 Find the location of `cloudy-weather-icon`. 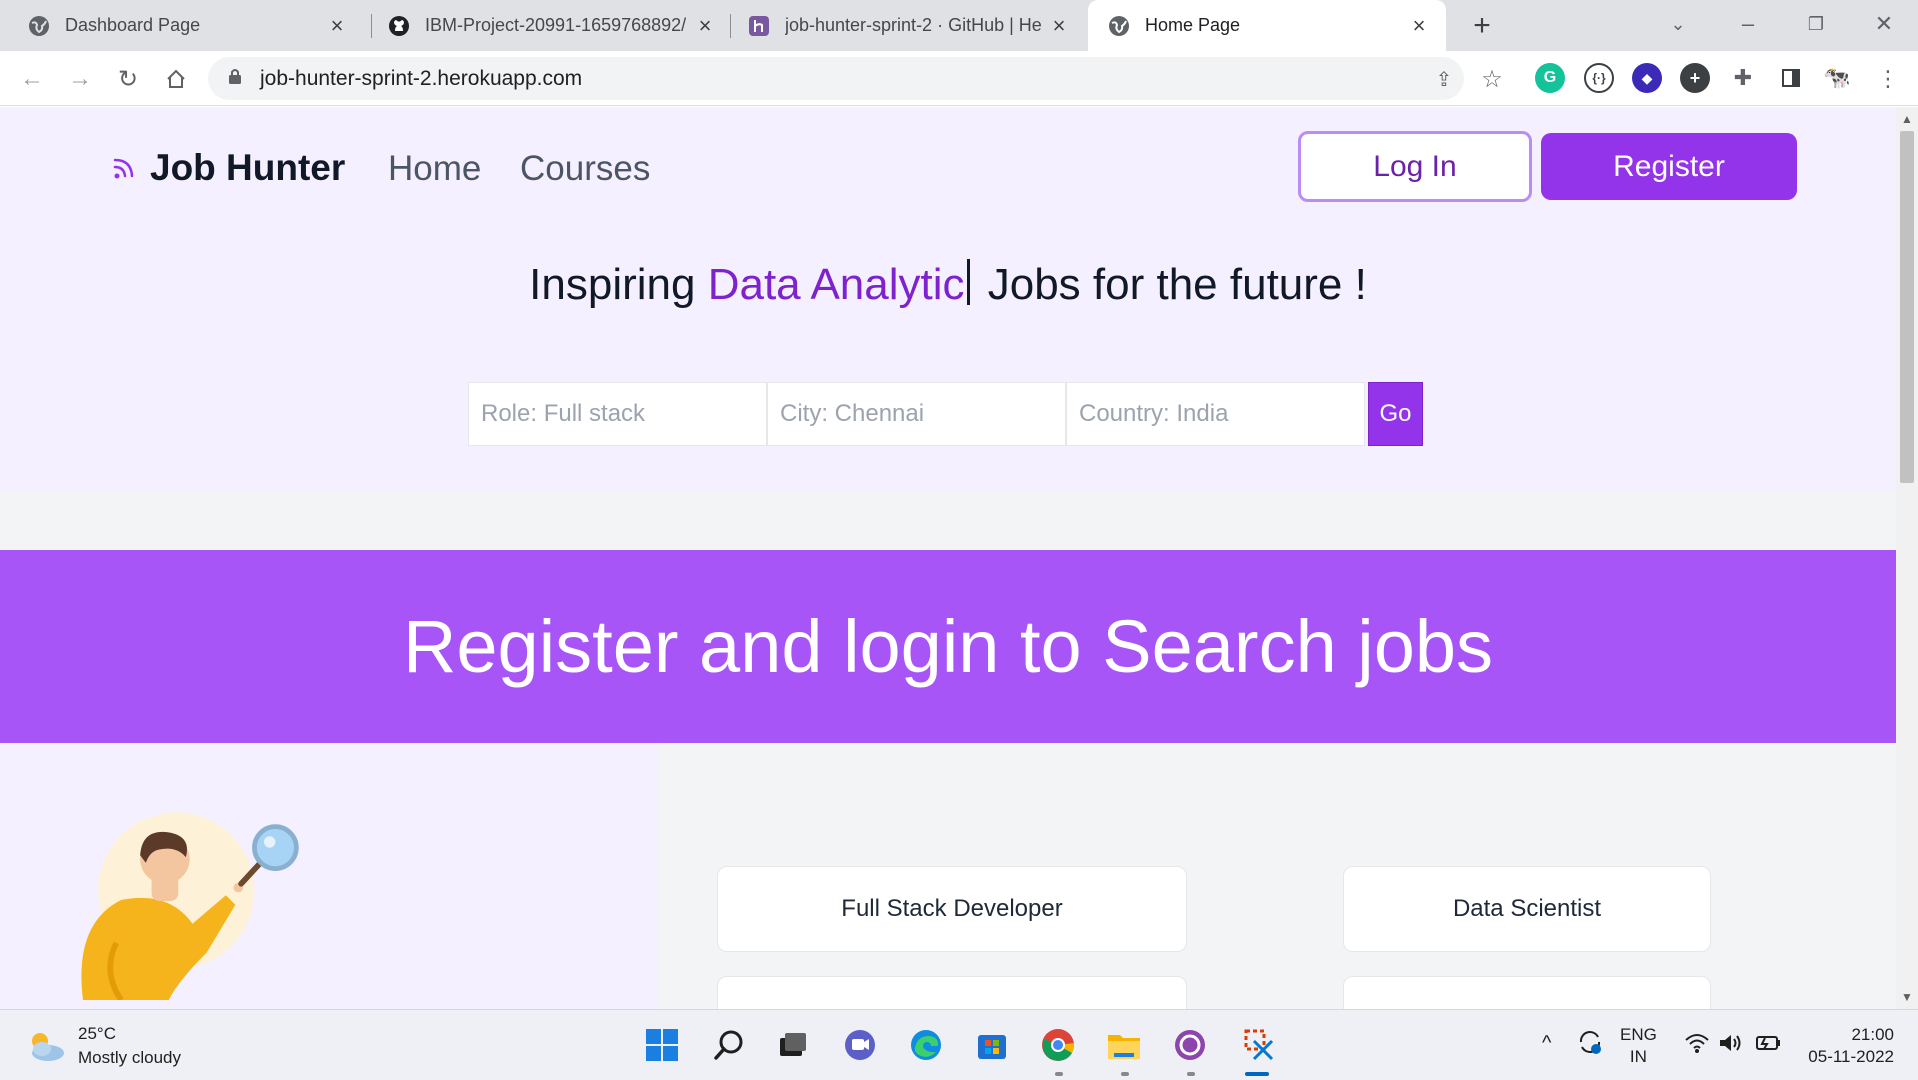

cloudy-weather-icon is located at coordinates (48, 1047).